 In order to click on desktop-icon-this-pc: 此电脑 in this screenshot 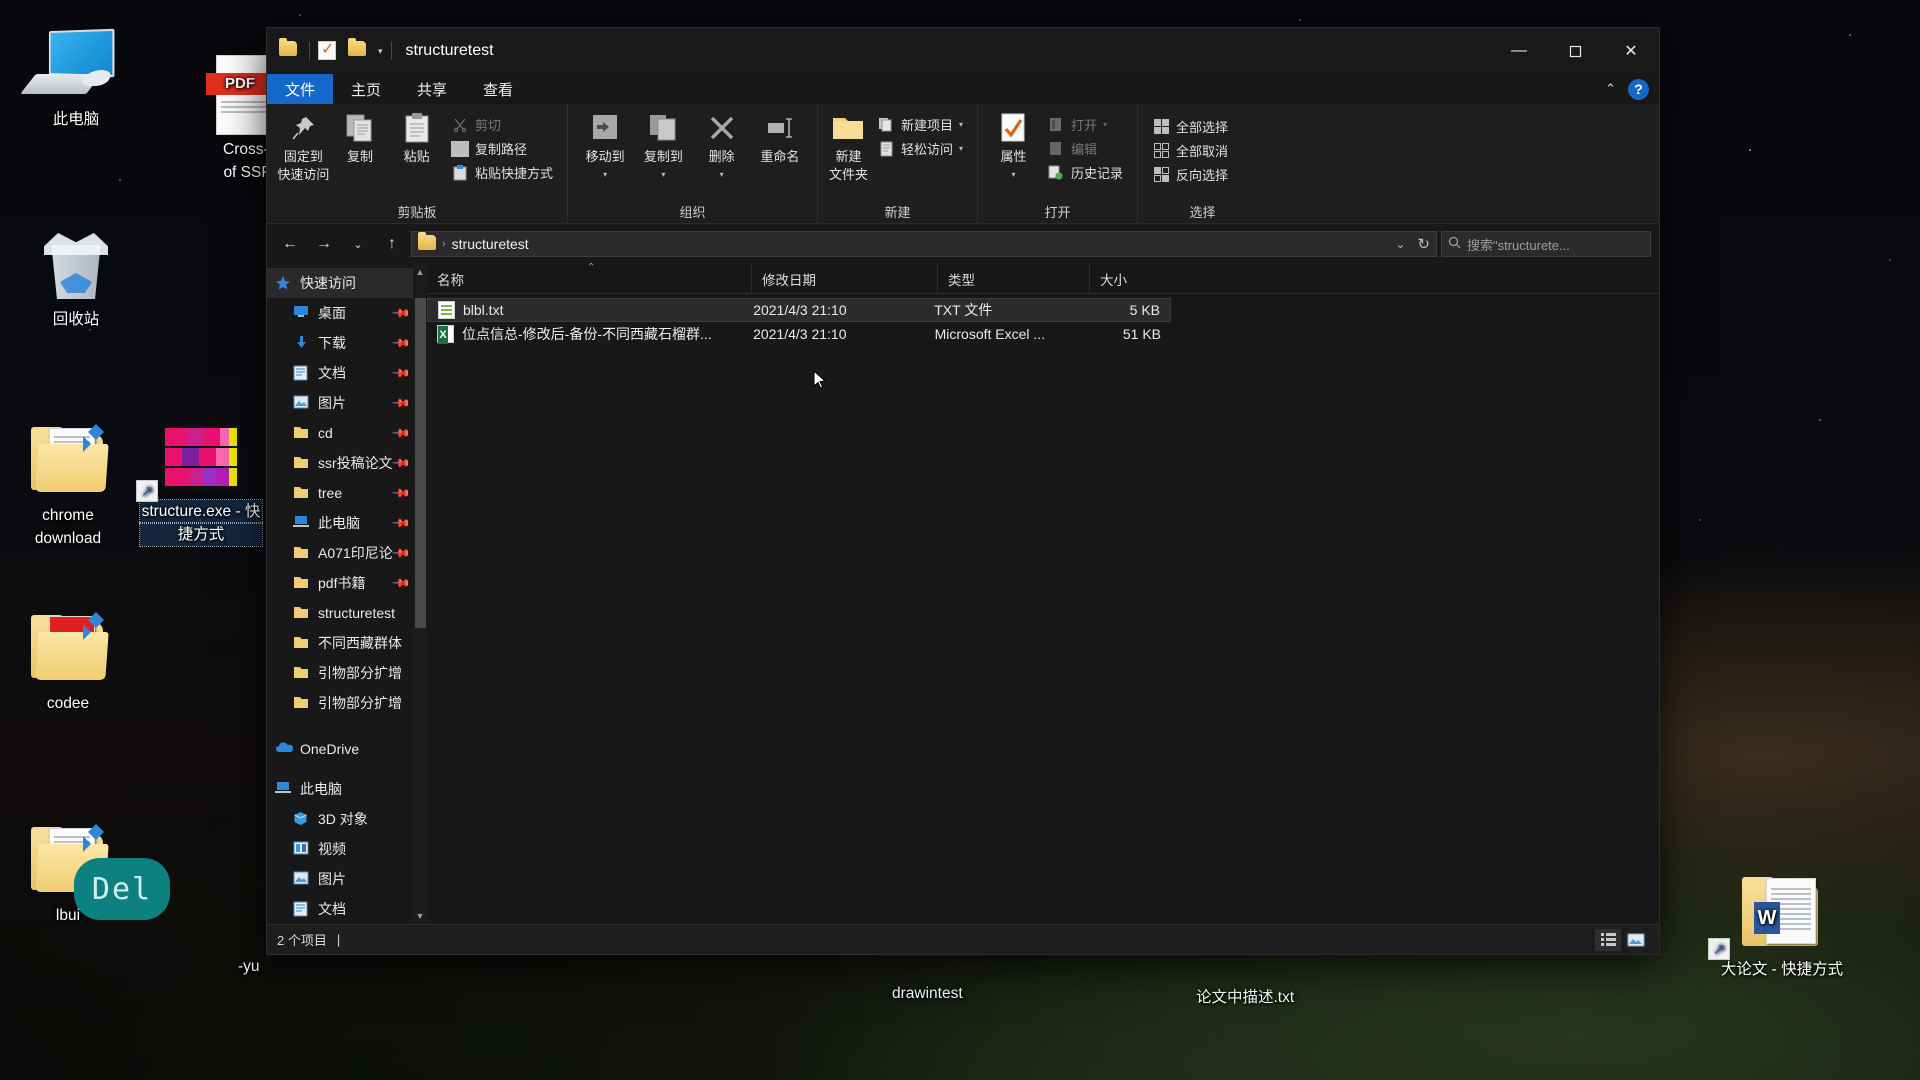, I will do `click(76, 76)`.